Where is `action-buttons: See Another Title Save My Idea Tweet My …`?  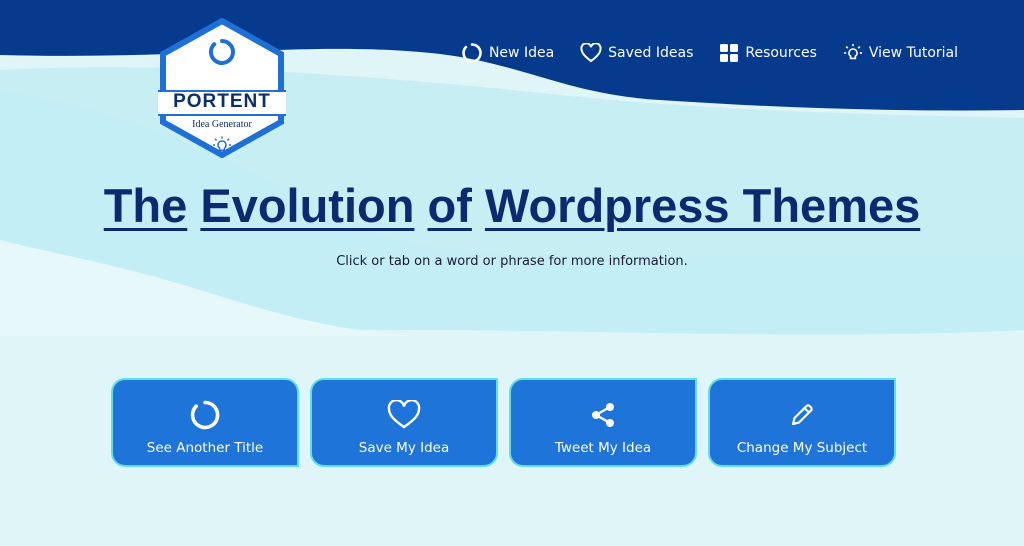
action-buttons: See Another Title Save My Idea Tweet My … is located at coordinates (503, 422).